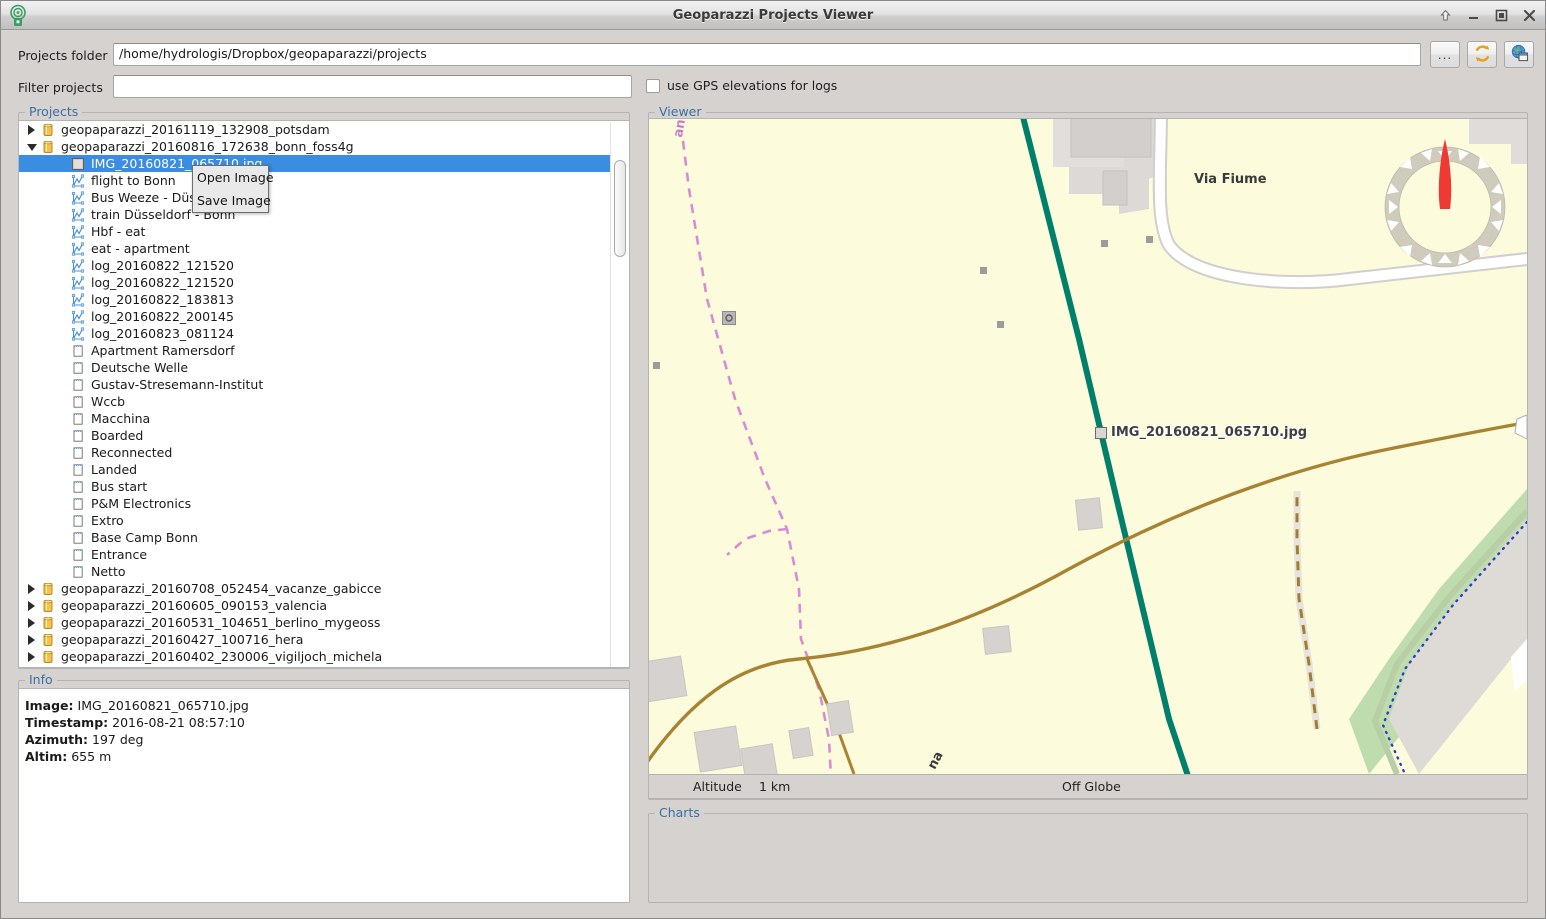 The width and height of the screenshot is (1546, 919). What do you see at coordinates (315, 367) in the screenshot?
I see `tree-row: Deutsche Welle` at bounding box center [315, 367].